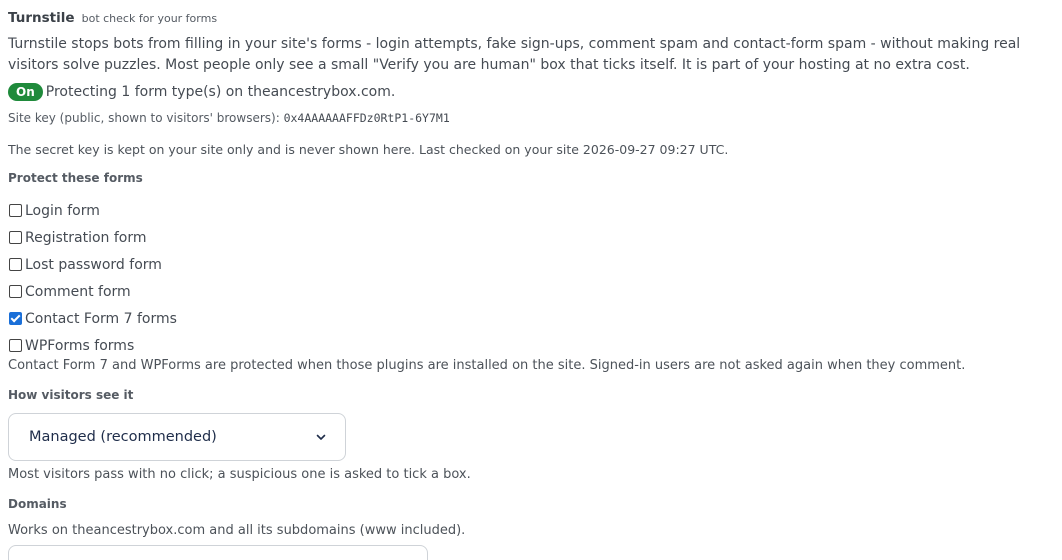 Image resolution: width=1062 pixels, height=560 pixels. I want to click on panel-title: Turnstile, so click(41, 18).